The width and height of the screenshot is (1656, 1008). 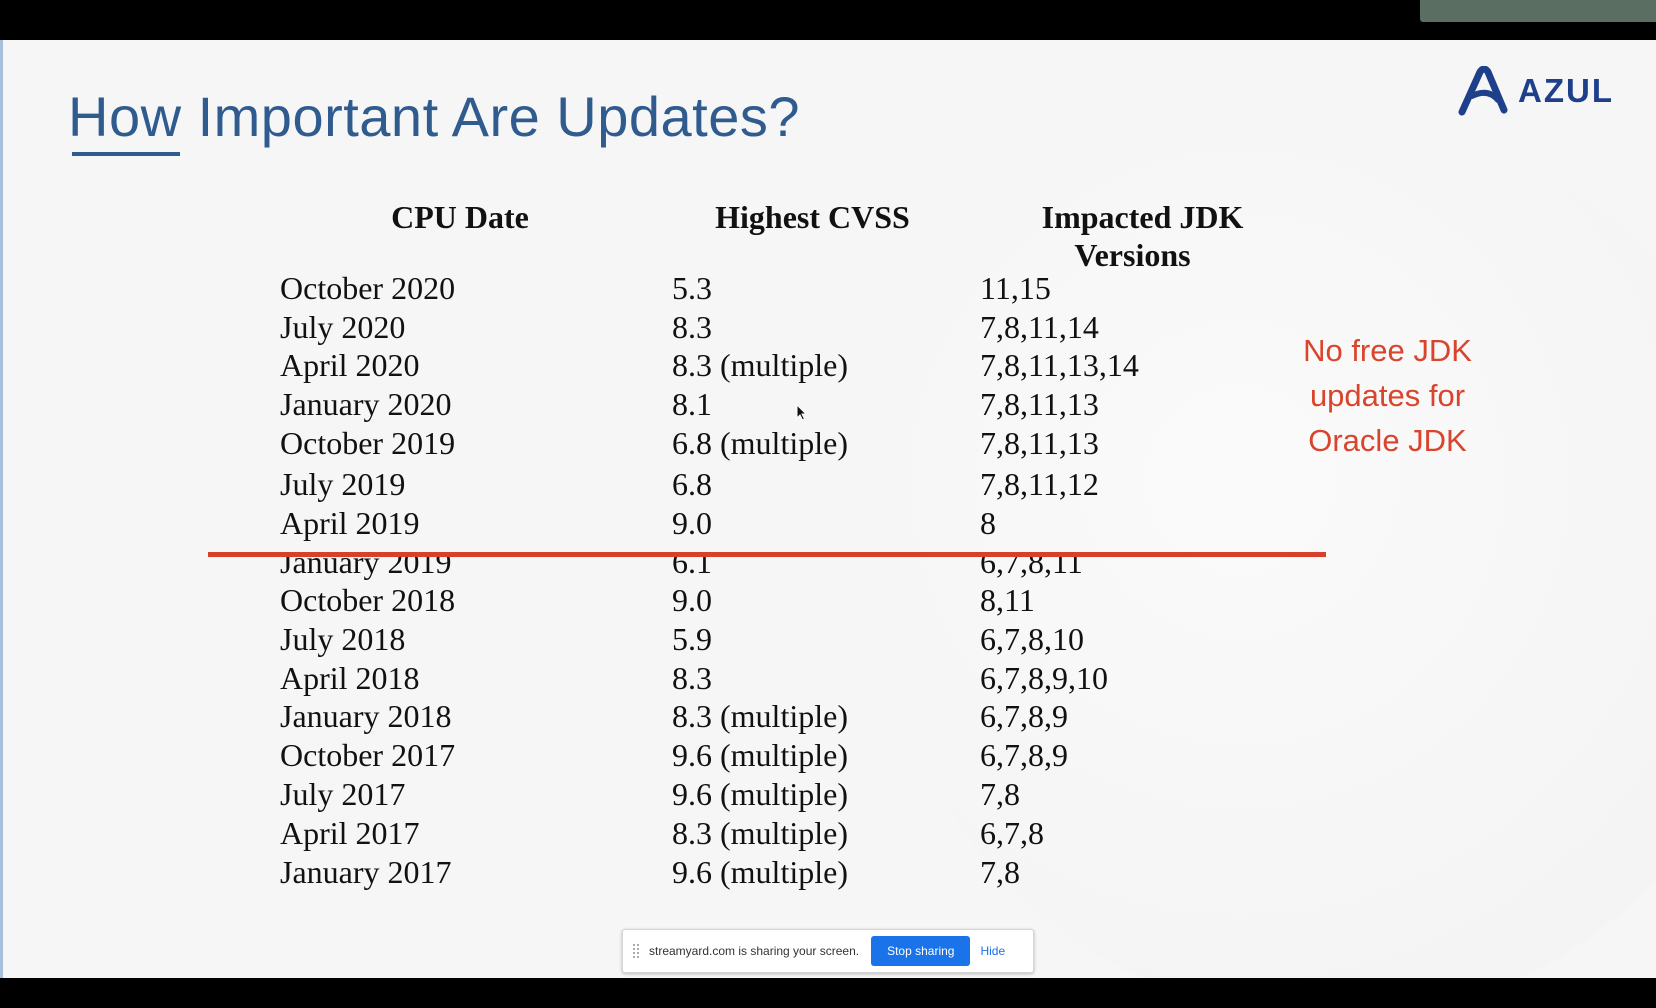 I want to click on header-cpu-date: CPU Date, so click(x=460, y=217).